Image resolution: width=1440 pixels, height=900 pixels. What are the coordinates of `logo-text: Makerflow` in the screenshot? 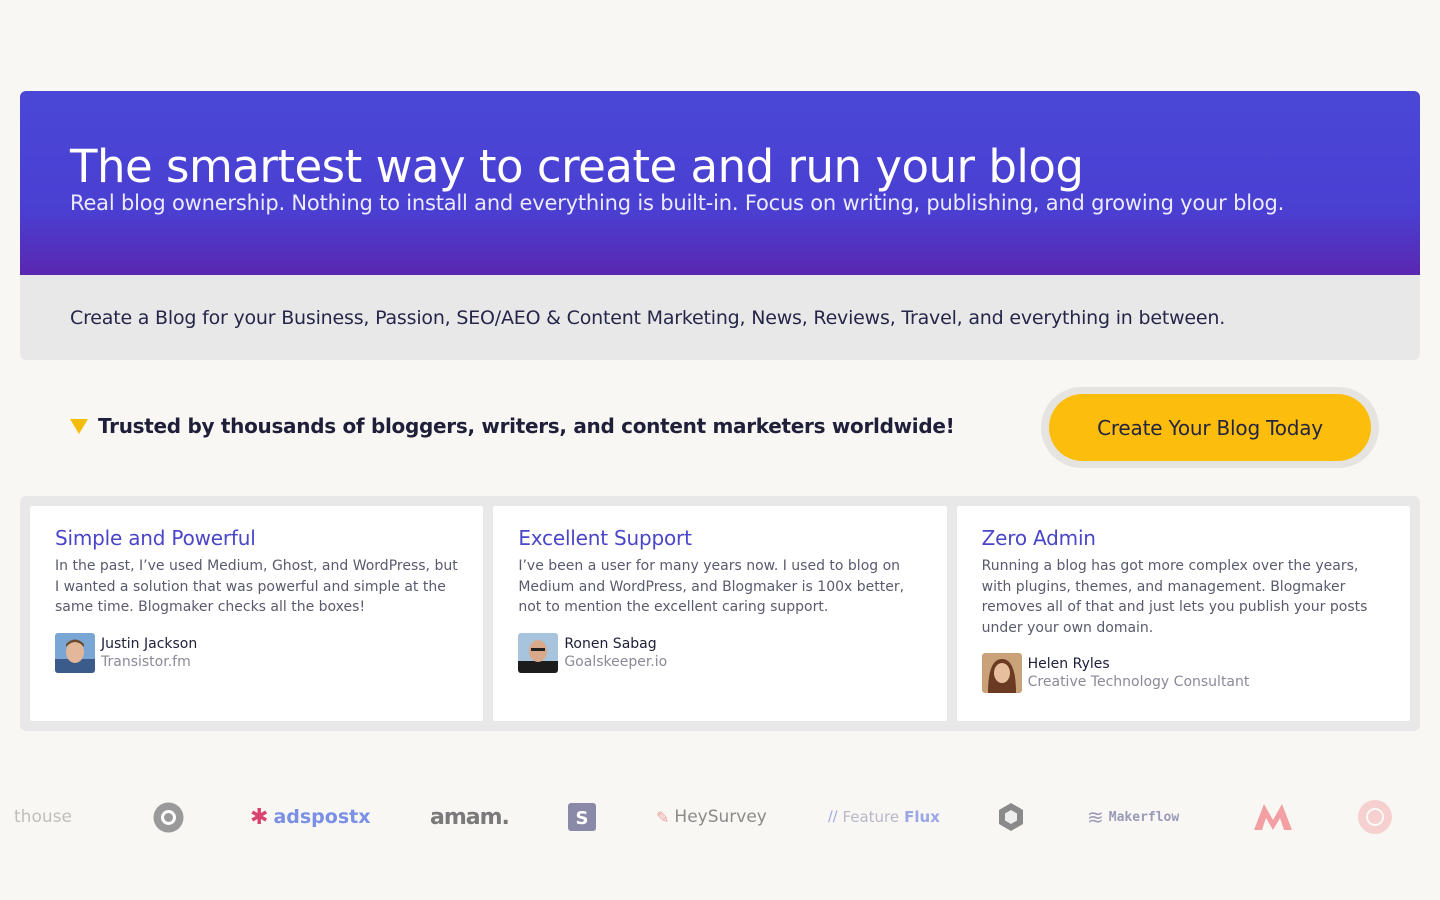 It's located at (1144, 817).